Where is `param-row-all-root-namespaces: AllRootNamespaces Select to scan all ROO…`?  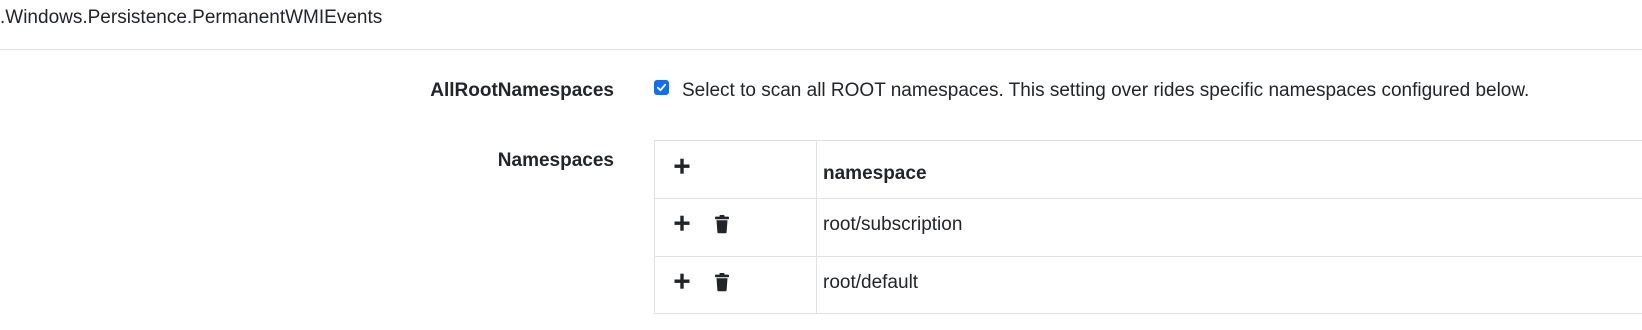 param-row-all-root-namespaces: AllRootNamespaces Select to scan all ROO… is located at coordinates (821, 92).